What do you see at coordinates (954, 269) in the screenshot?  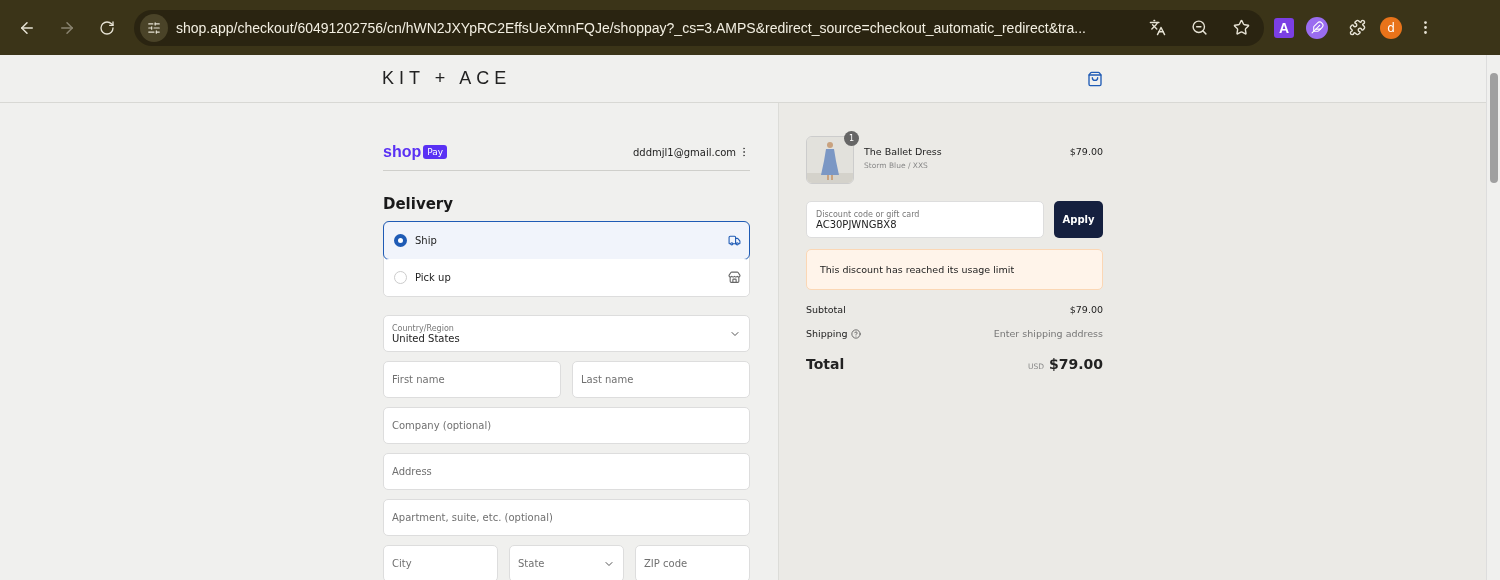 I see `discount-notice: This discount has reached its usage limit` at bounding box center [954, 269].